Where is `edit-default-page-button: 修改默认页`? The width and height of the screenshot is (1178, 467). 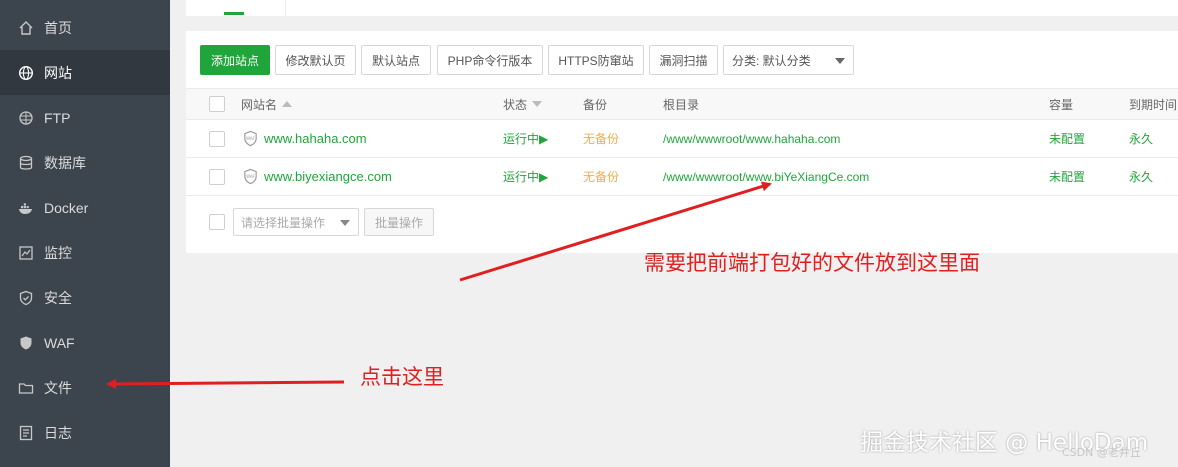 edit-default-page-button: 修改默认页 is located at coordinates (315, 60).